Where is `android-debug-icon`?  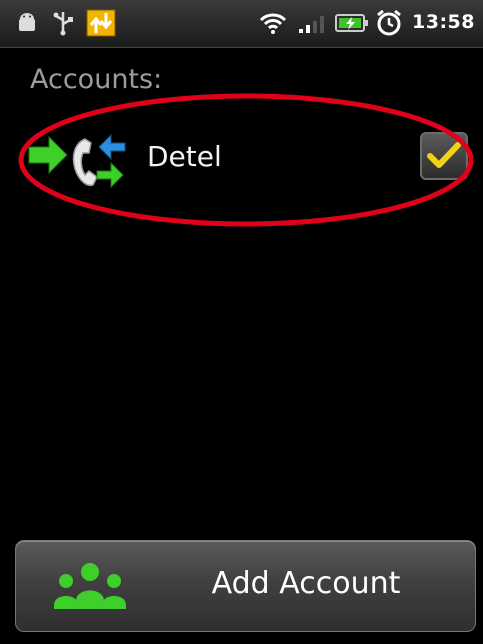
android-debug-icon is located at coordinates (27, 23).